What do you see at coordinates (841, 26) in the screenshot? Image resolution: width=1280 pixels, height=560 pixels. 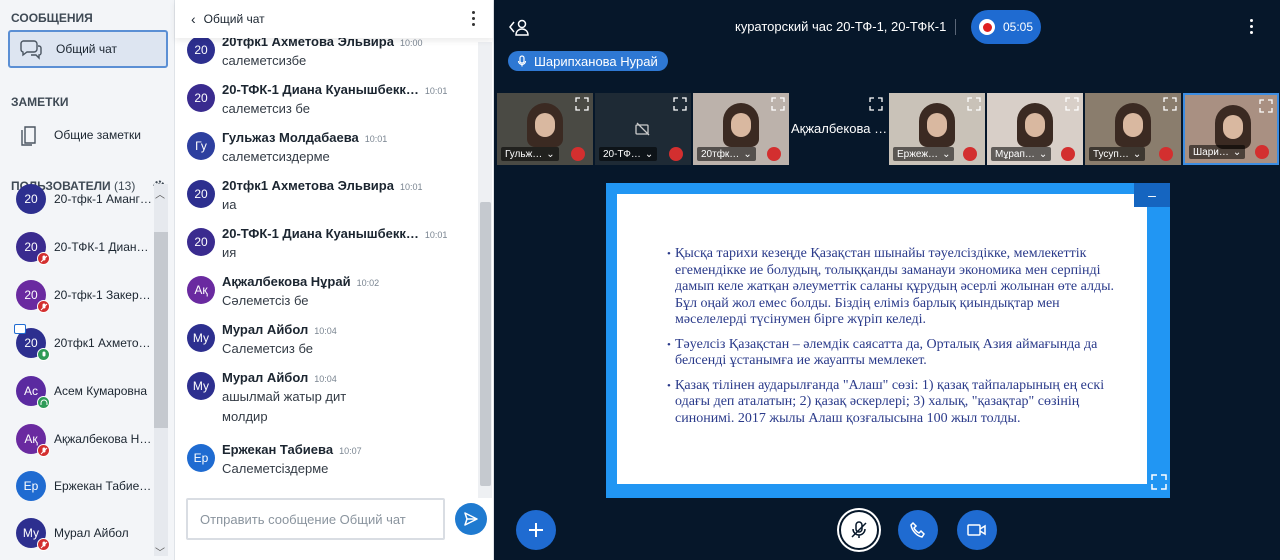 I see `meeting-title: кураторский час 20-ТФ-1, 20-ТФК-1` at bounding box center [841, 26].